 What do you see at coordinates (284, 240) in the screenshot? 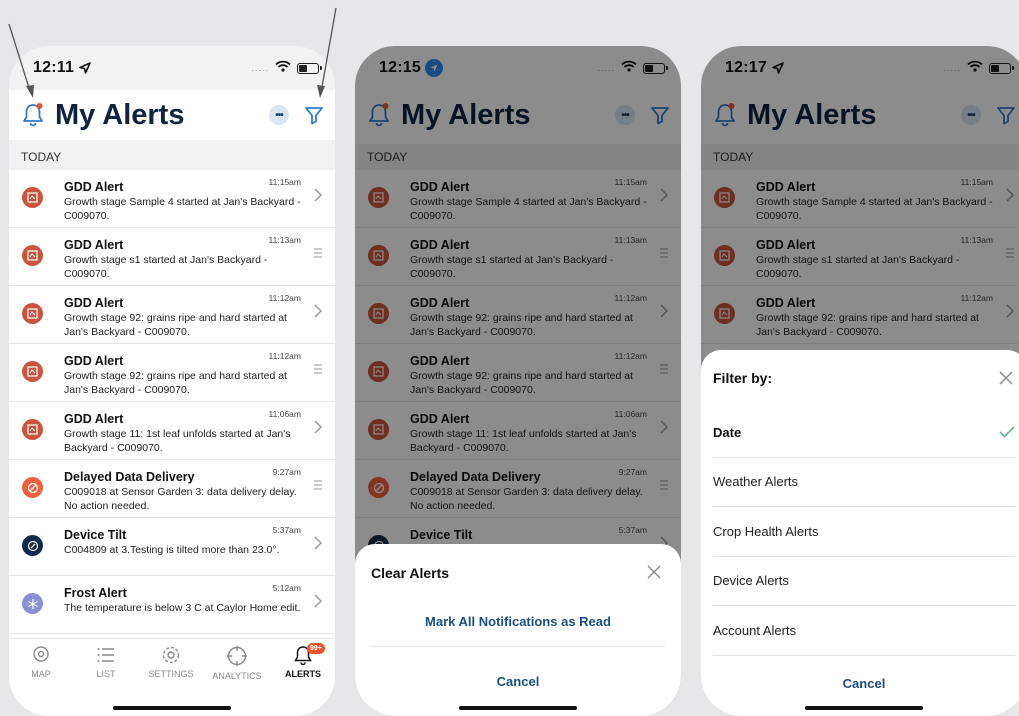
I see `alert-time: 11:13am` at bounding box center [284, 240].